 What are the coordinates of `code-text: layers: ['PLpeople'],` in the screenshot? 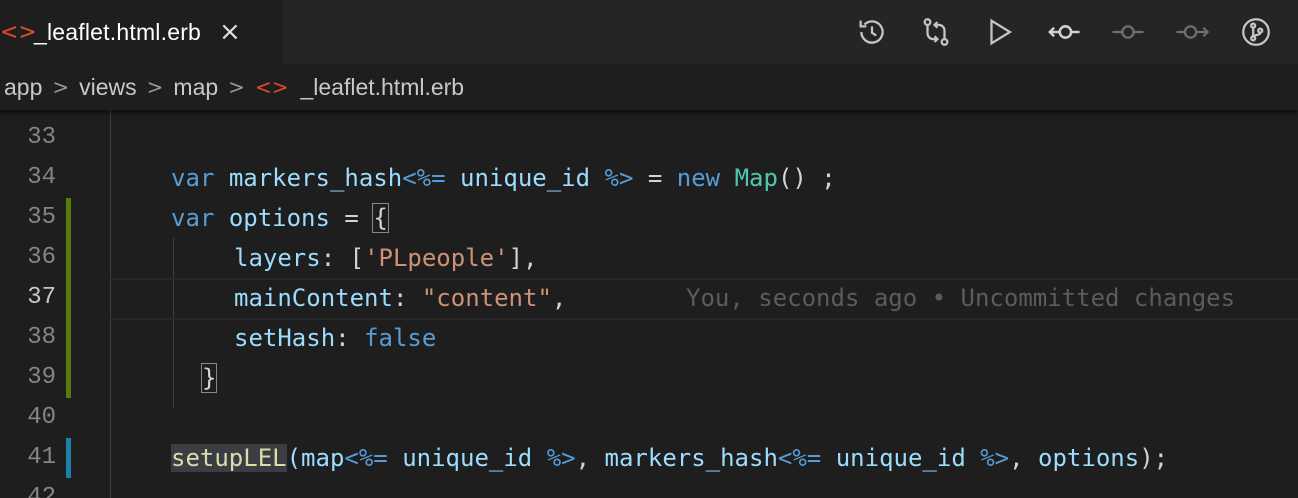 It's located at (386, 258).